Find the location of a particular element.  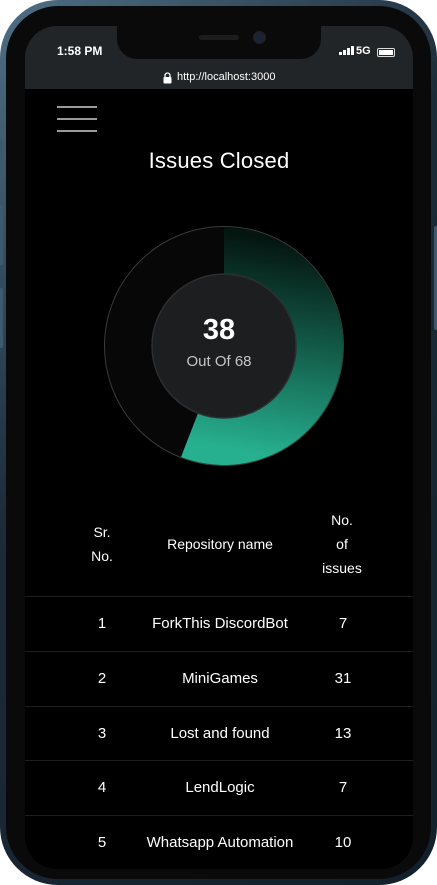

camera-icon is located at coordinates (259, 37).